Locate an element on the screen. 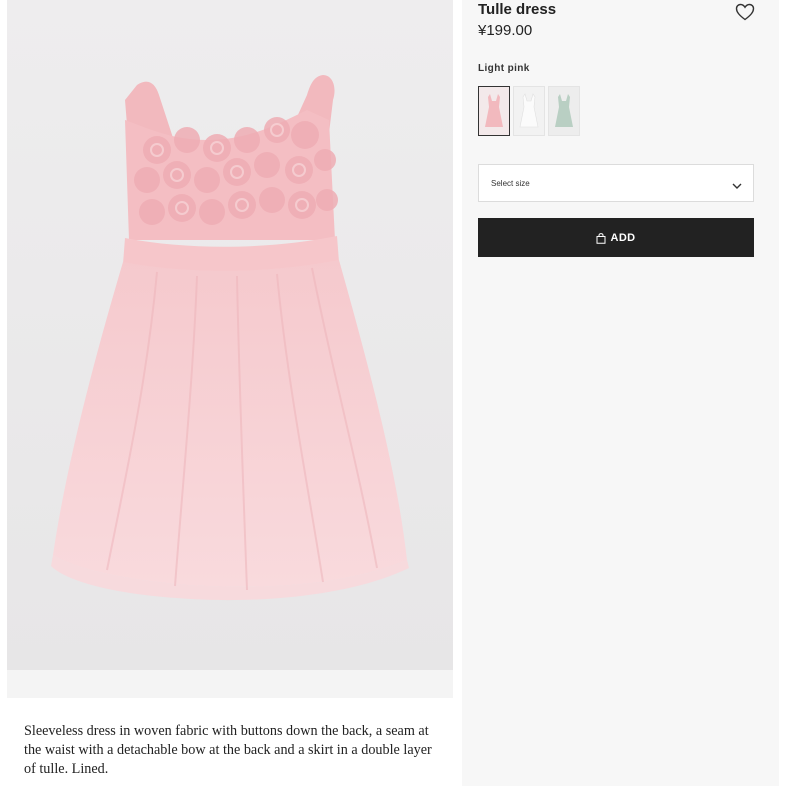  add-button-label: ADD is located at coordinates (623, 237).